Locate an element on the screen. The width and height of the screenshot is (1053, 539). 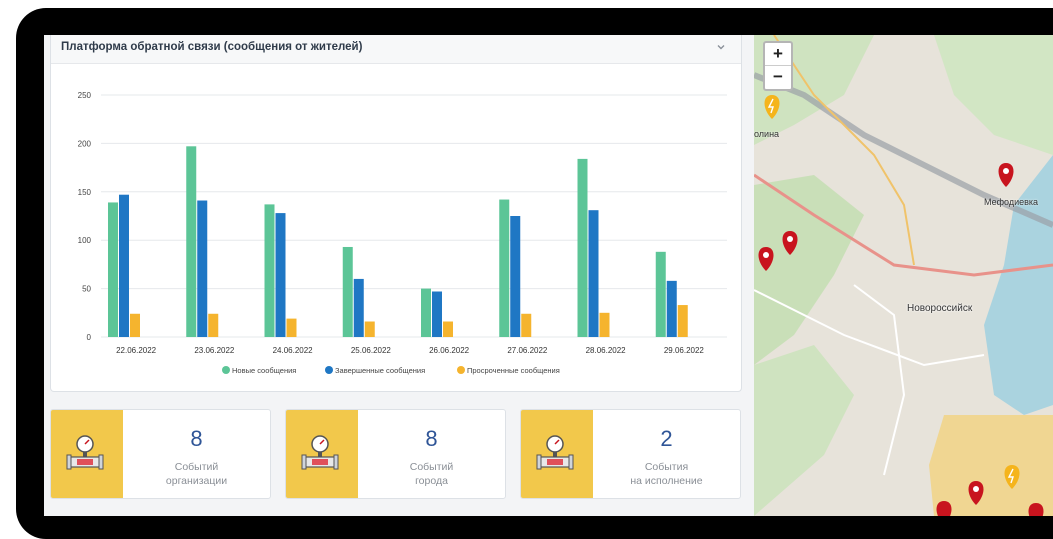
map-label-west: олина is located at coordinates (767, 134).